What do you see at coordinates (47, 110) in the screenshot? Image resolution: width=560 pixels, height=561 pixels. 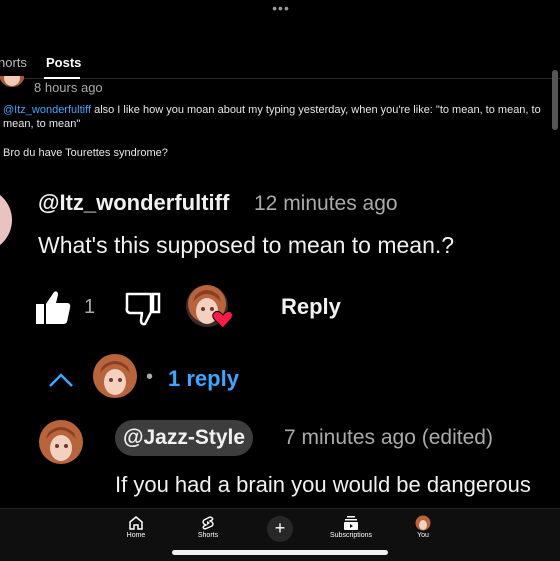 I see `post-mention-link: @Itz_wonderfultiff` at bounding box center [47, 110].